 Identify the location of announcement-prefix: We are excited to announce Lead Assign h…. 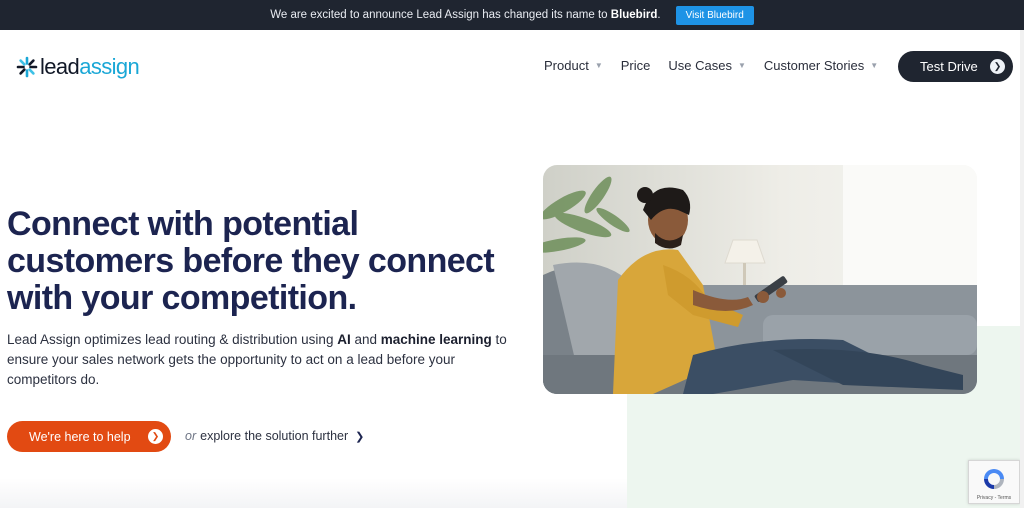
(439, 15).